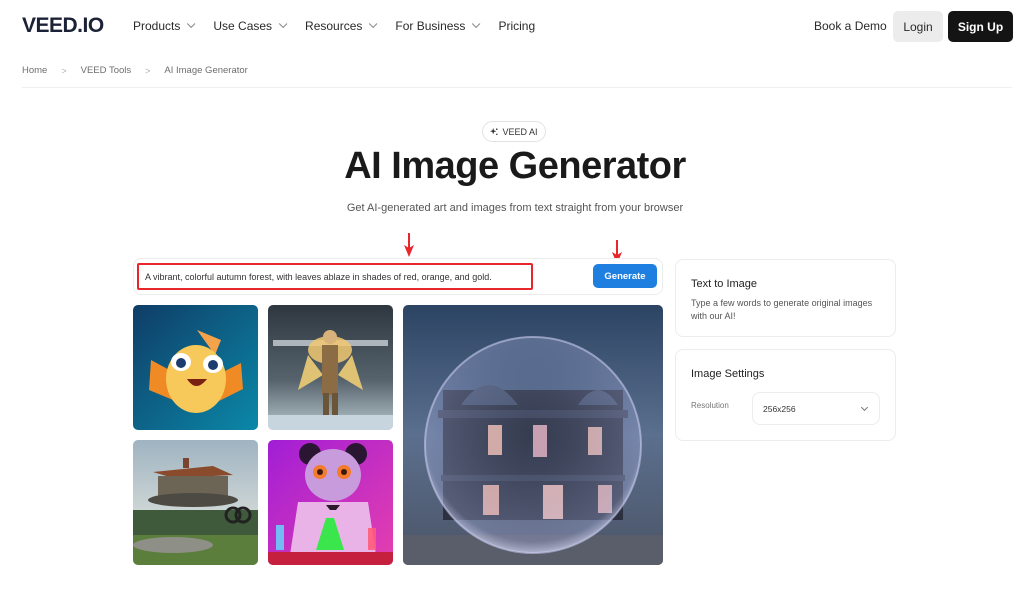 This screenshot has width=1024, height=609. I want to click on nav-label: Products, so click(157, 26).